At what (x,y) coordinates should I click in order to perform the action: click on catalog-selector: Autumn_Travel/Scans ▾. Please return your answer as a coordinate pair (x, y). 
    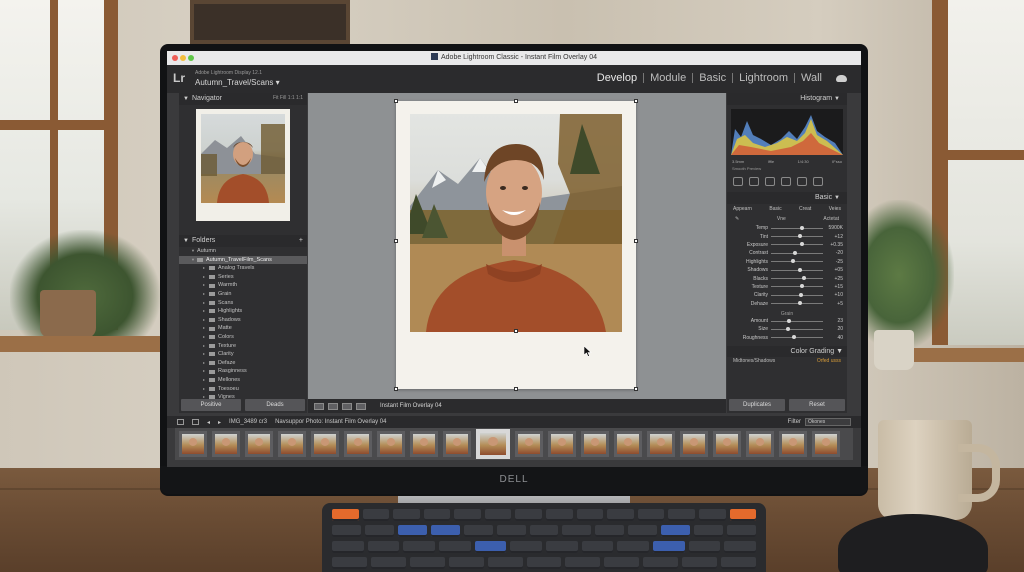
    Looking at the image, I should click on (237, 82).